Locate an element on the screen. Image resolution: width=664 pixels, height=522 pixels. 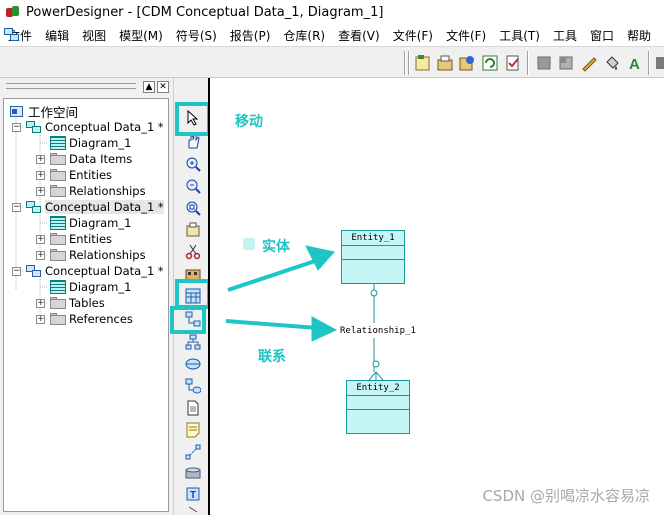
entity-1: Entity_1 is located at coordinates (373, 257).